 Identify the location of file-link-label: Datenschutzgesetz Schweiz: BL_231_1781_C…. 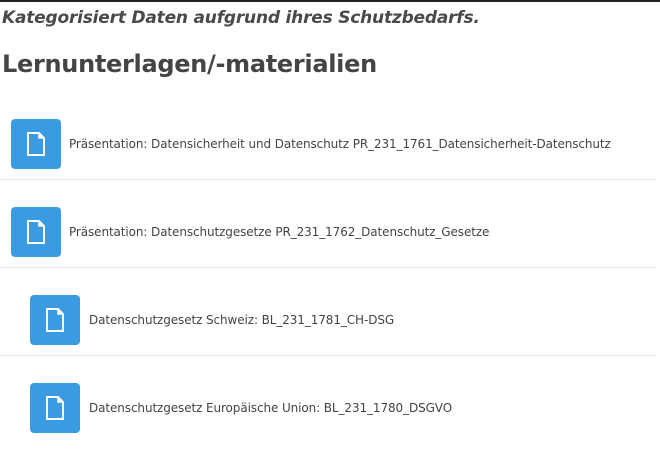
(242, 320).